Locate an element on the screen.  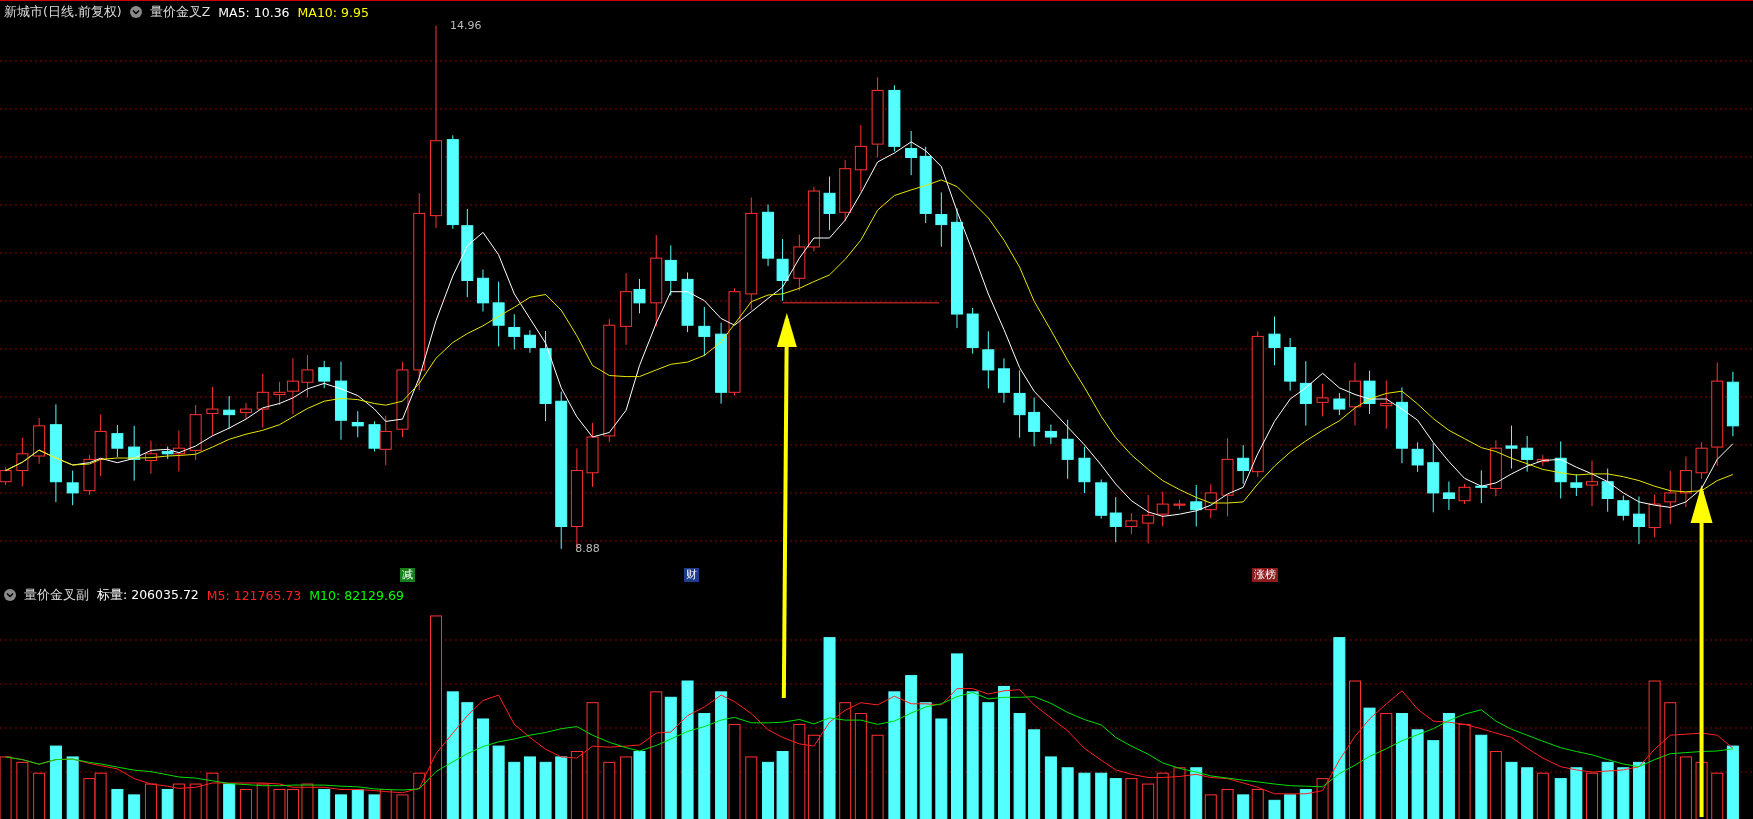
price-marker: 14.96 is located at coordinates (466, 25).